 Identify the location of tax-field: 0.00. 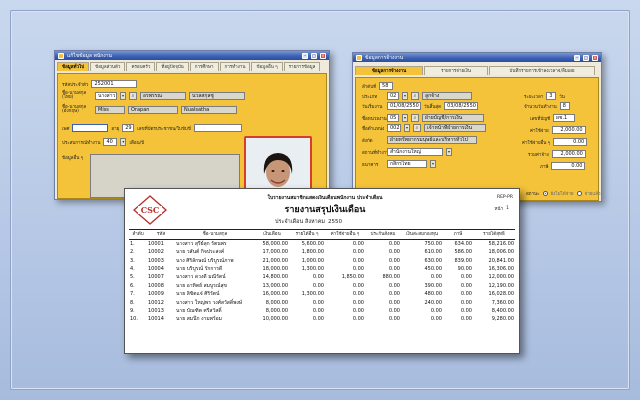
(568, 166).